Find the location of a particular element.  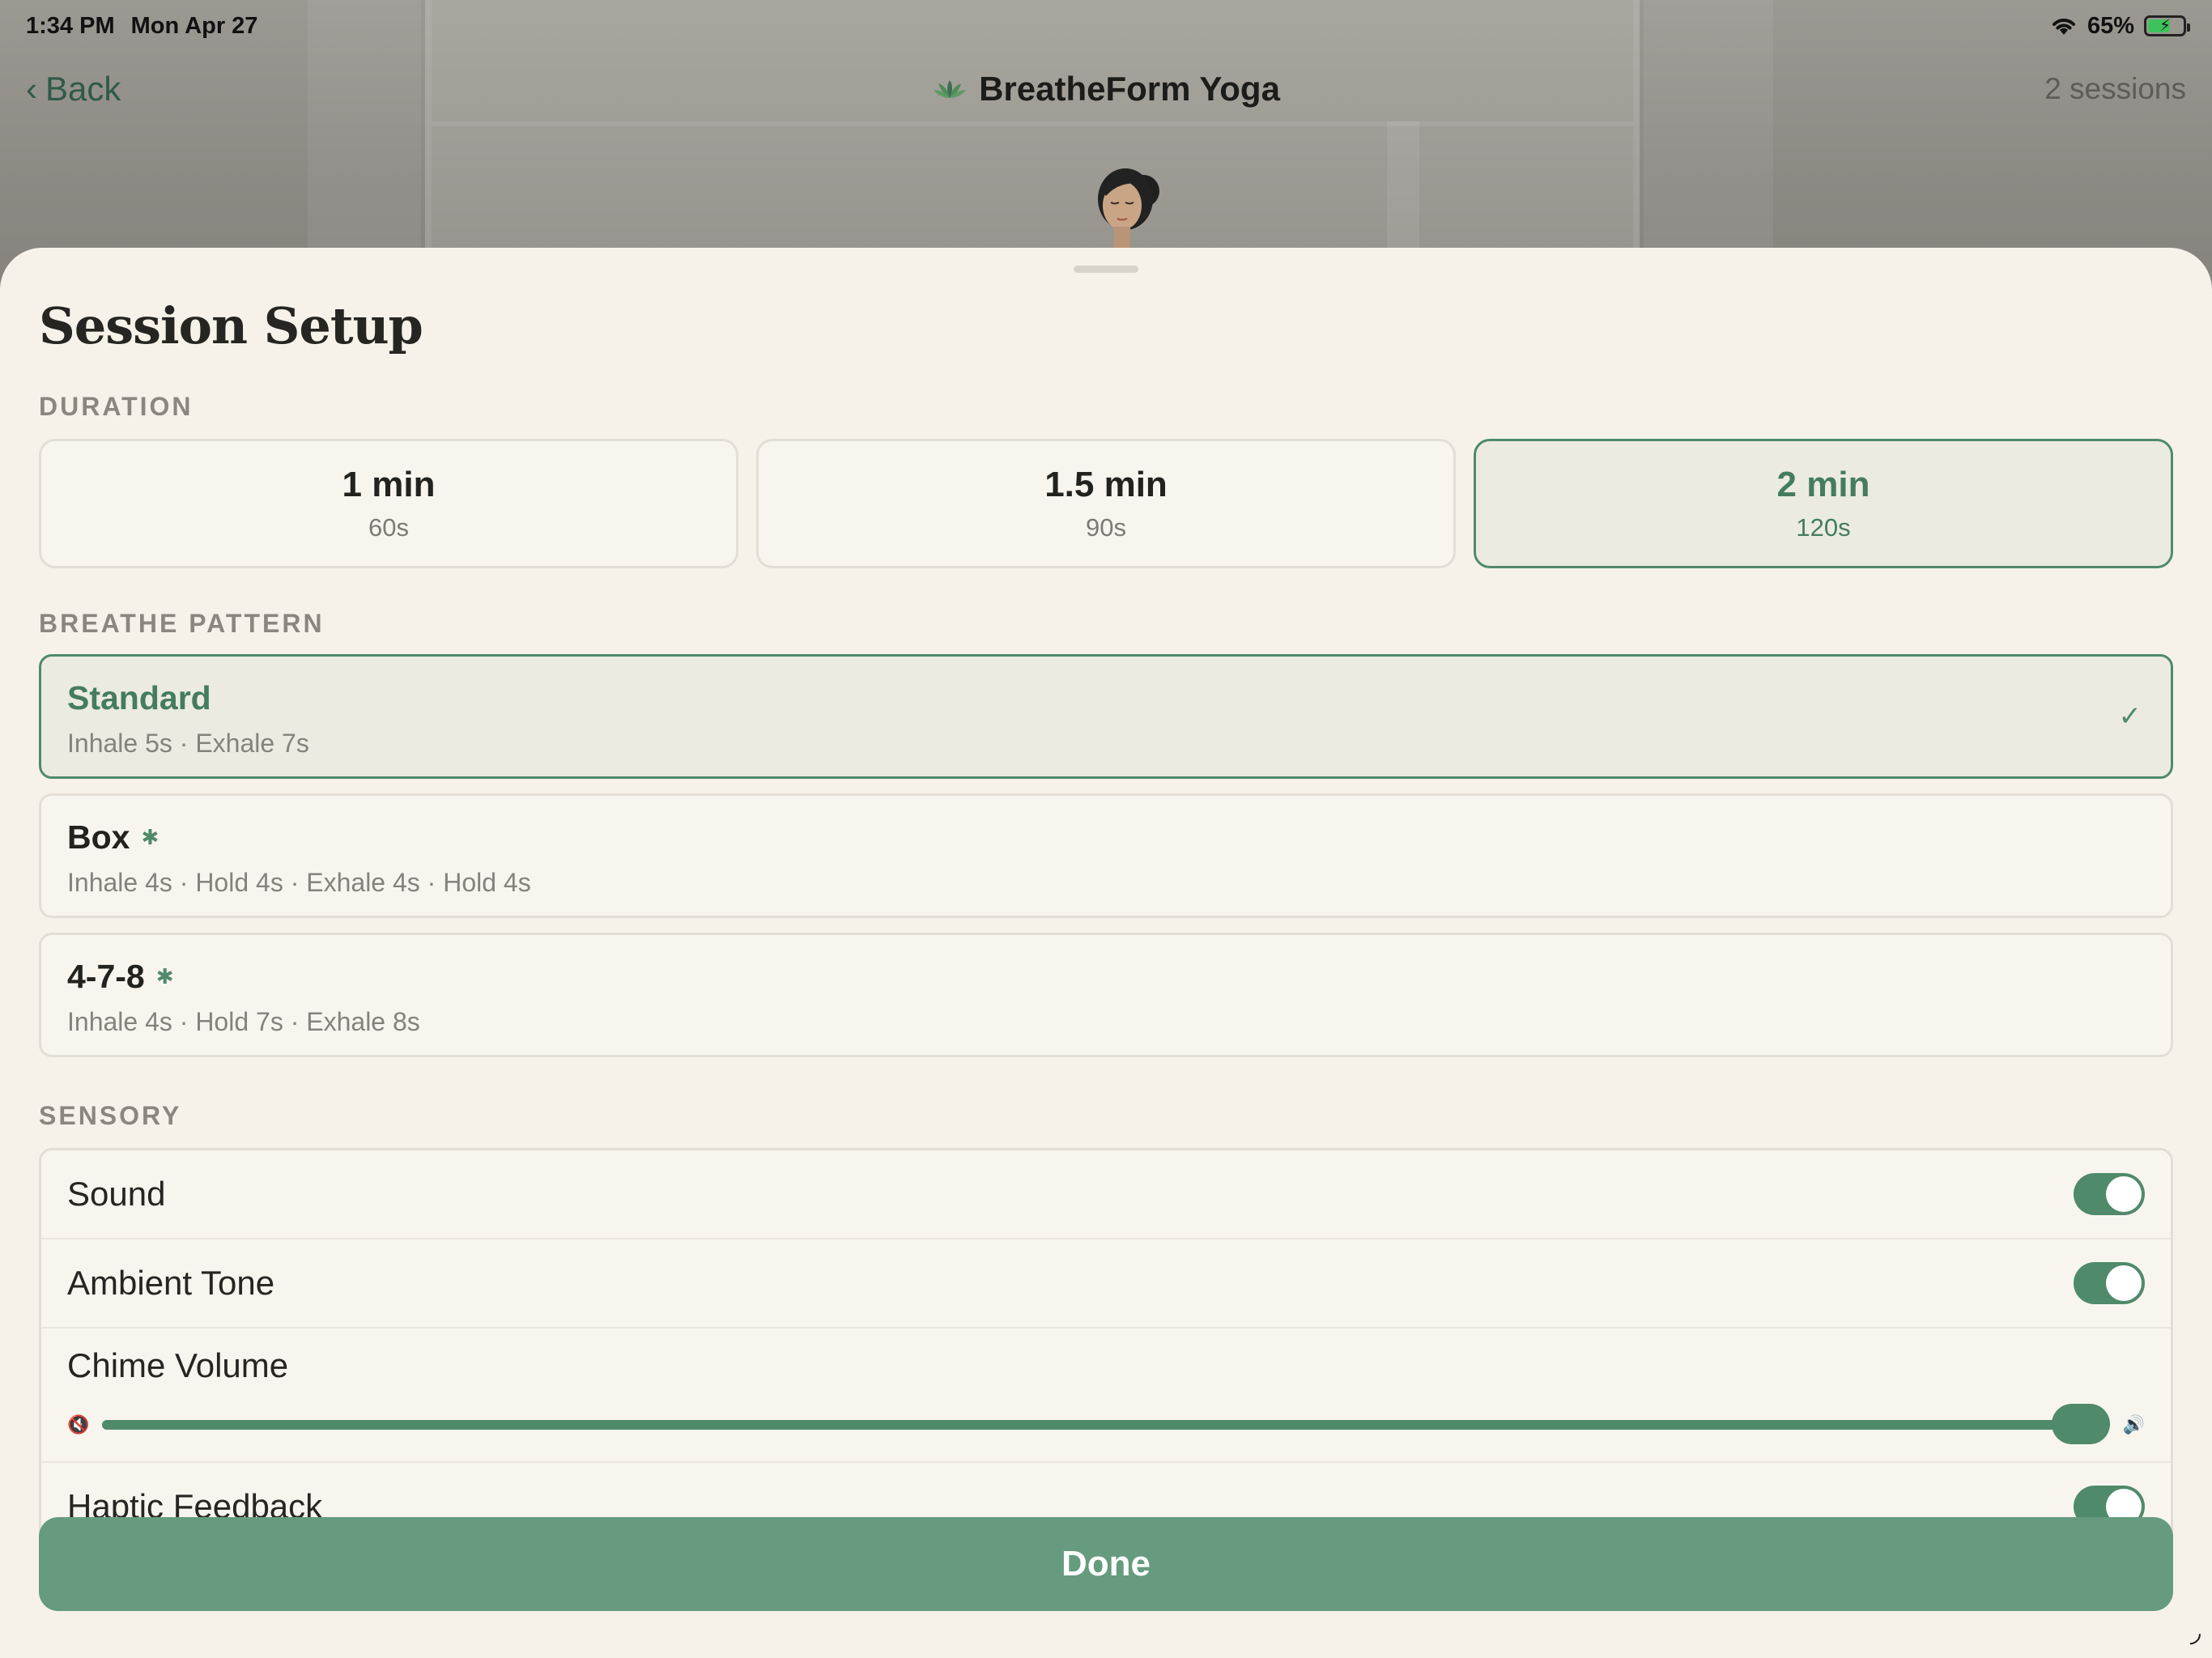

resize-corner-icon: ◞ is located at coordinates (2195, 1632).